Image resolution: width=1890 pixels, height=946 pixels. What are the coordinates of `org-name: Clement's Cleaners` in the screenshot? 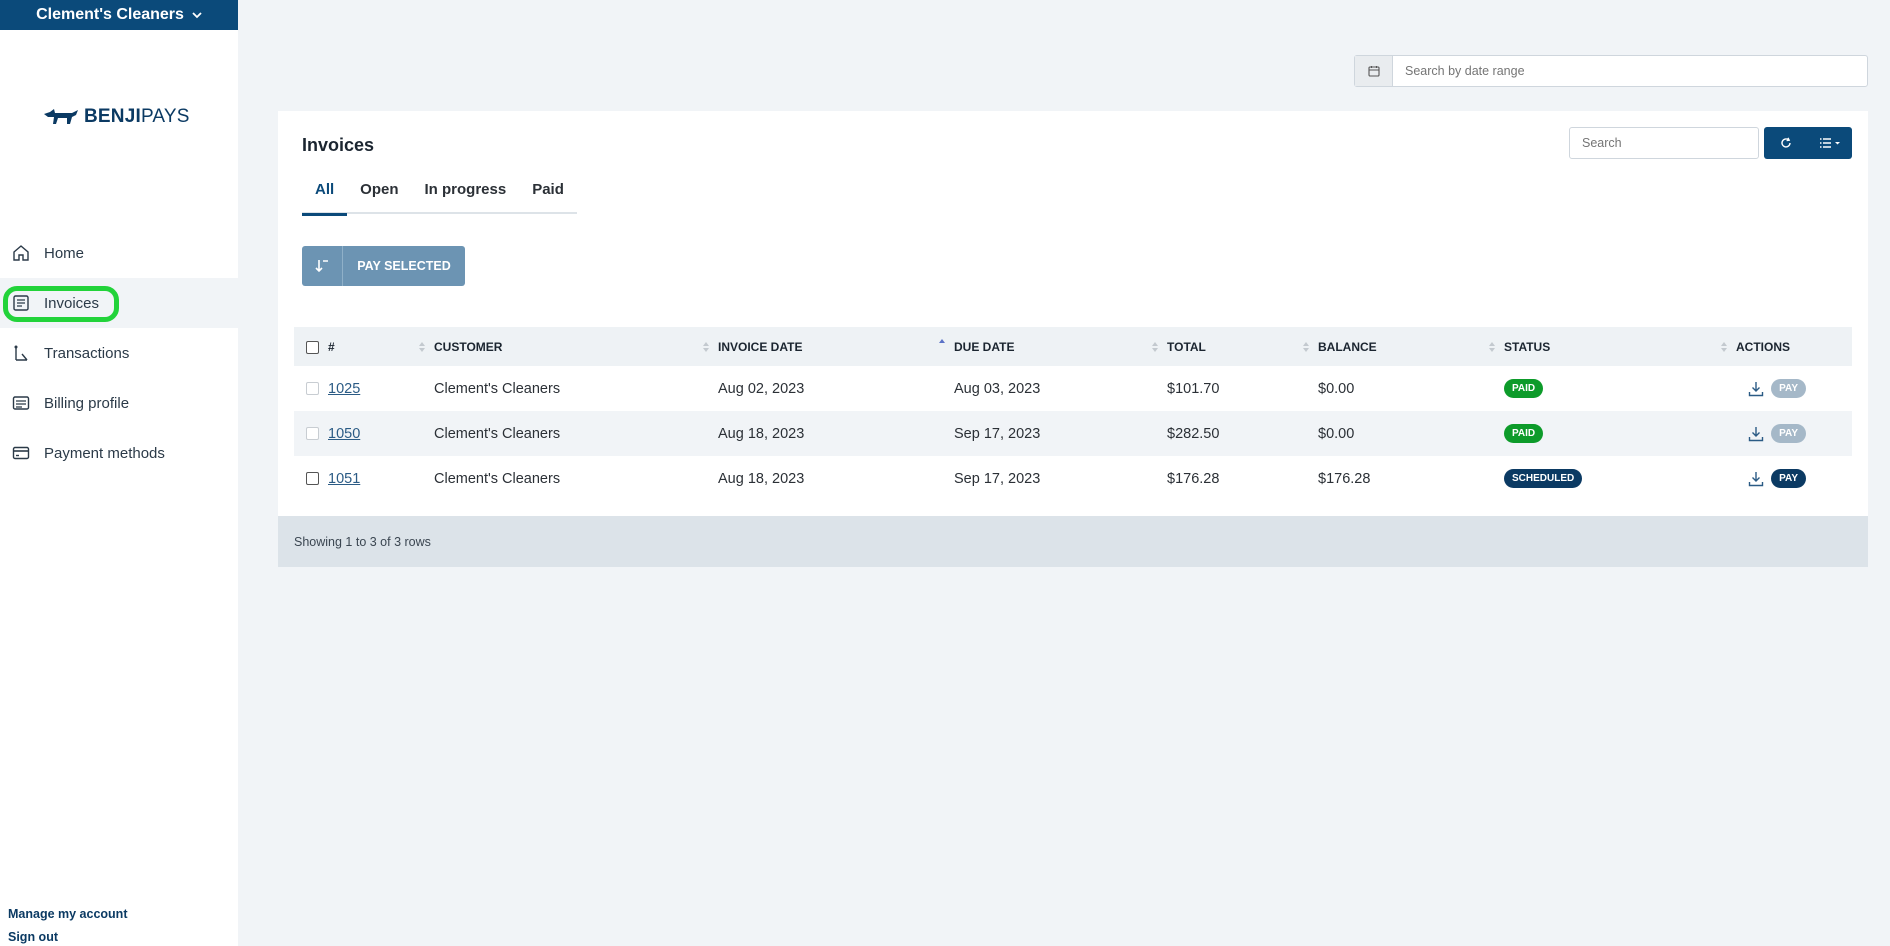 It's located at (110, 14).